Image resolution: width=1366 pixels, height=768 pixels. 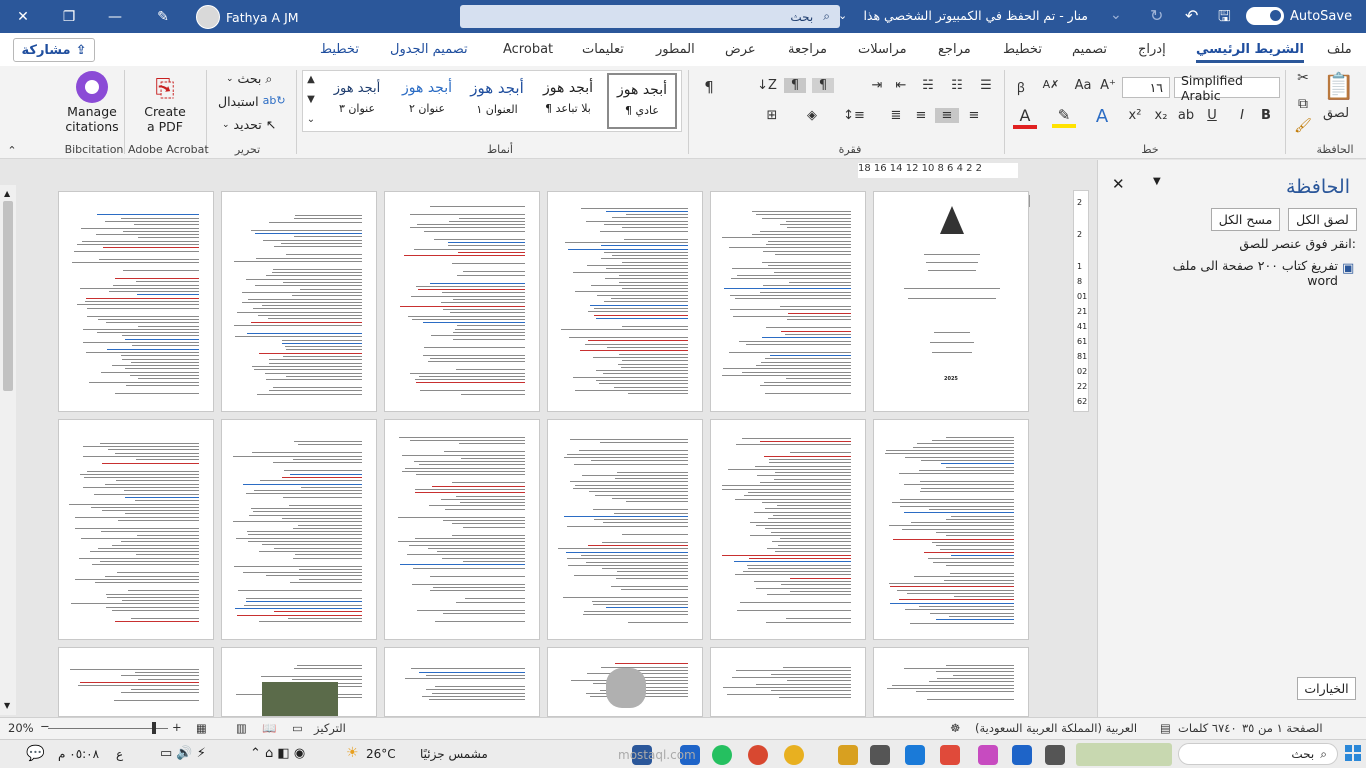 I want to click on replace-button: استبدال ab↻, so click(x=252, y=101).